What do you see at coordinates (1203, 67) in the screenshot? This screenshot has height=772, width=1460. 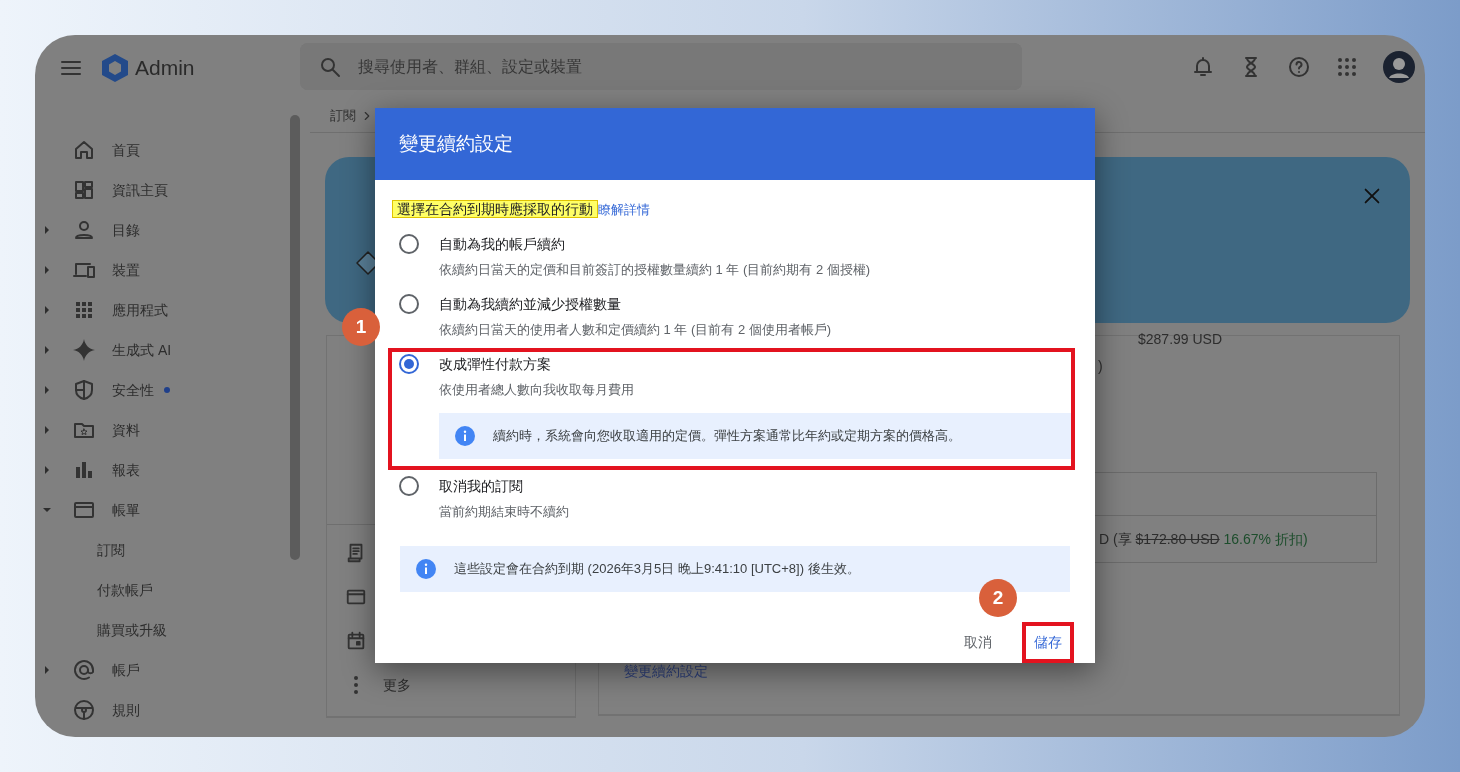 I see `bell-icon` at bounding box center [1203, 67].